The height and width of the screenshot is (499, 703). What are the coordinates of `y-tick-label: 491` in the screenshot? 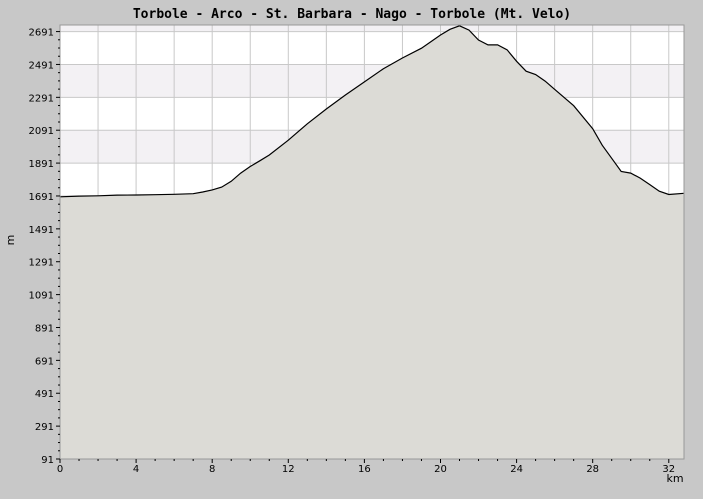 It's located at (44, 394).